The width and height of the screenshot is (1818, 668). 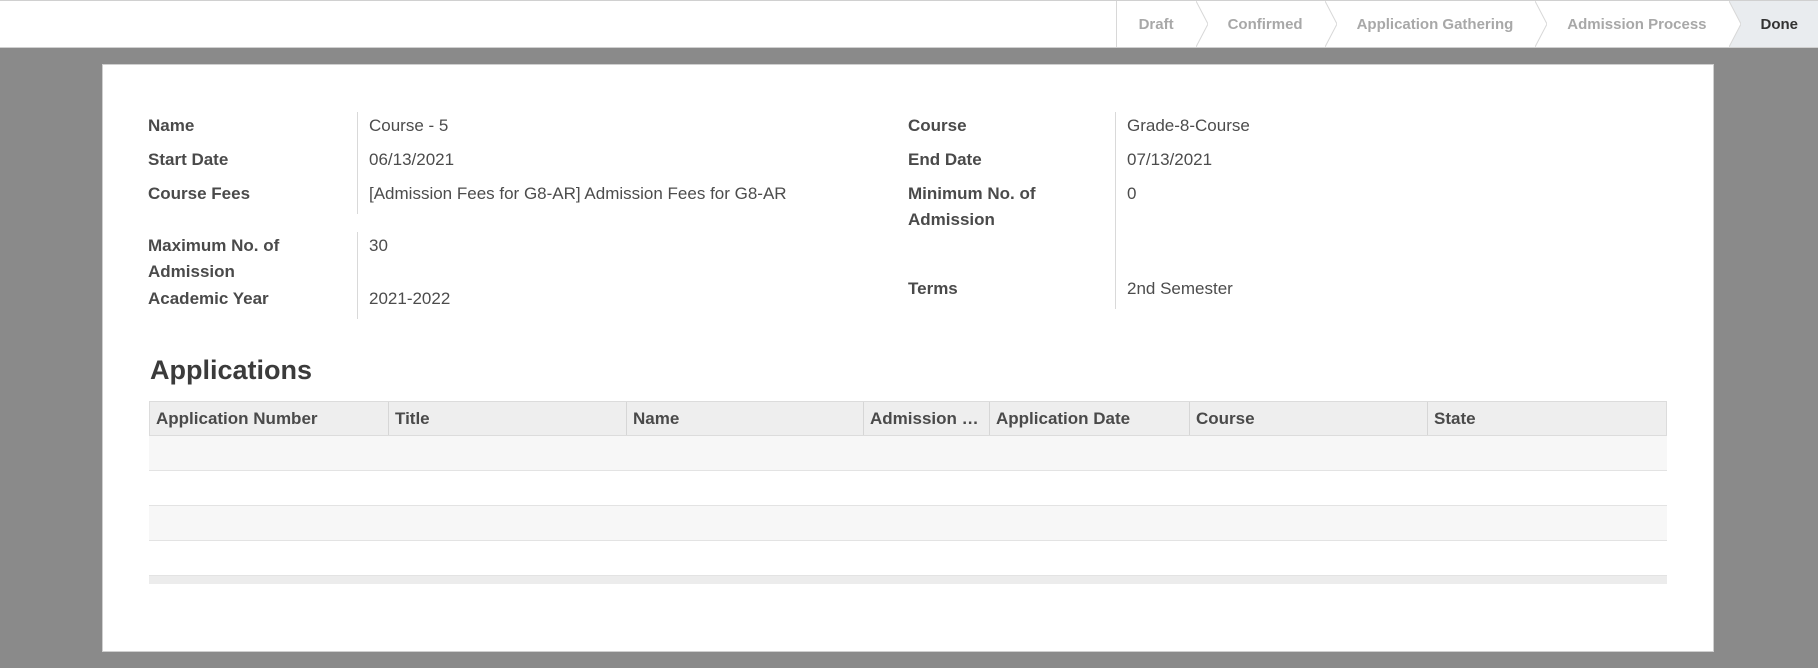 What do you see at coordinates (1090, 418) in the screenshot?
I see `column-application-date: Application Date` at bounding box center [1090, 418].